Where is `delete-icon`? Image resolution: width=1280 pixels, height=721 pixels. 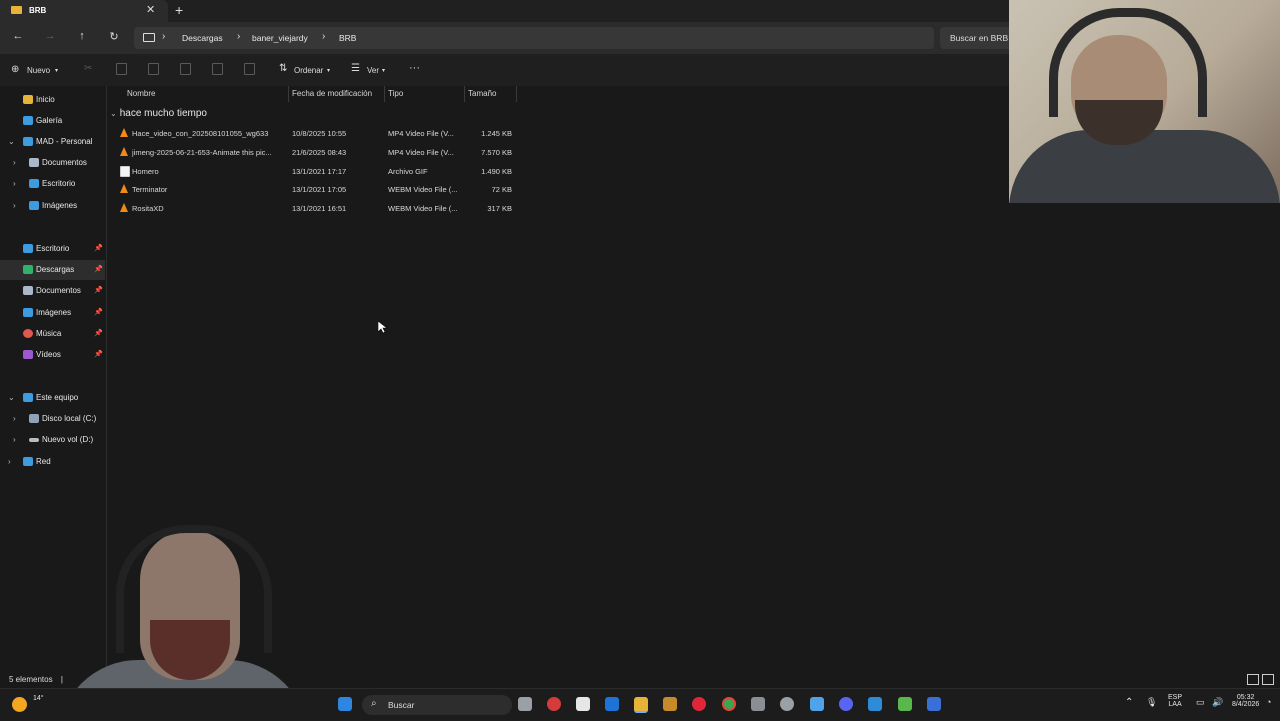 delete-icon is located at coordinates (249, 69).